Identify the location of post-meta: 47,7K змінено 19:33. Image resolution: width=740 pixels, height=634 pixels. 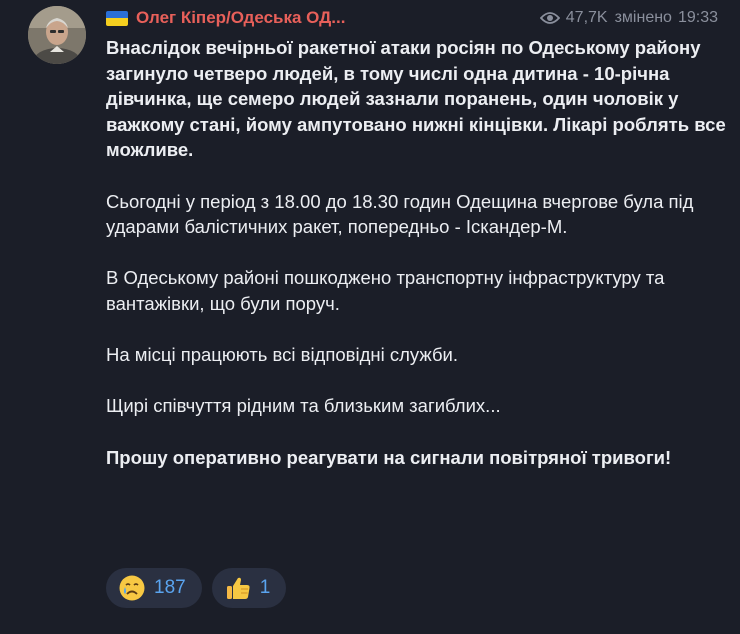
(628, 18).